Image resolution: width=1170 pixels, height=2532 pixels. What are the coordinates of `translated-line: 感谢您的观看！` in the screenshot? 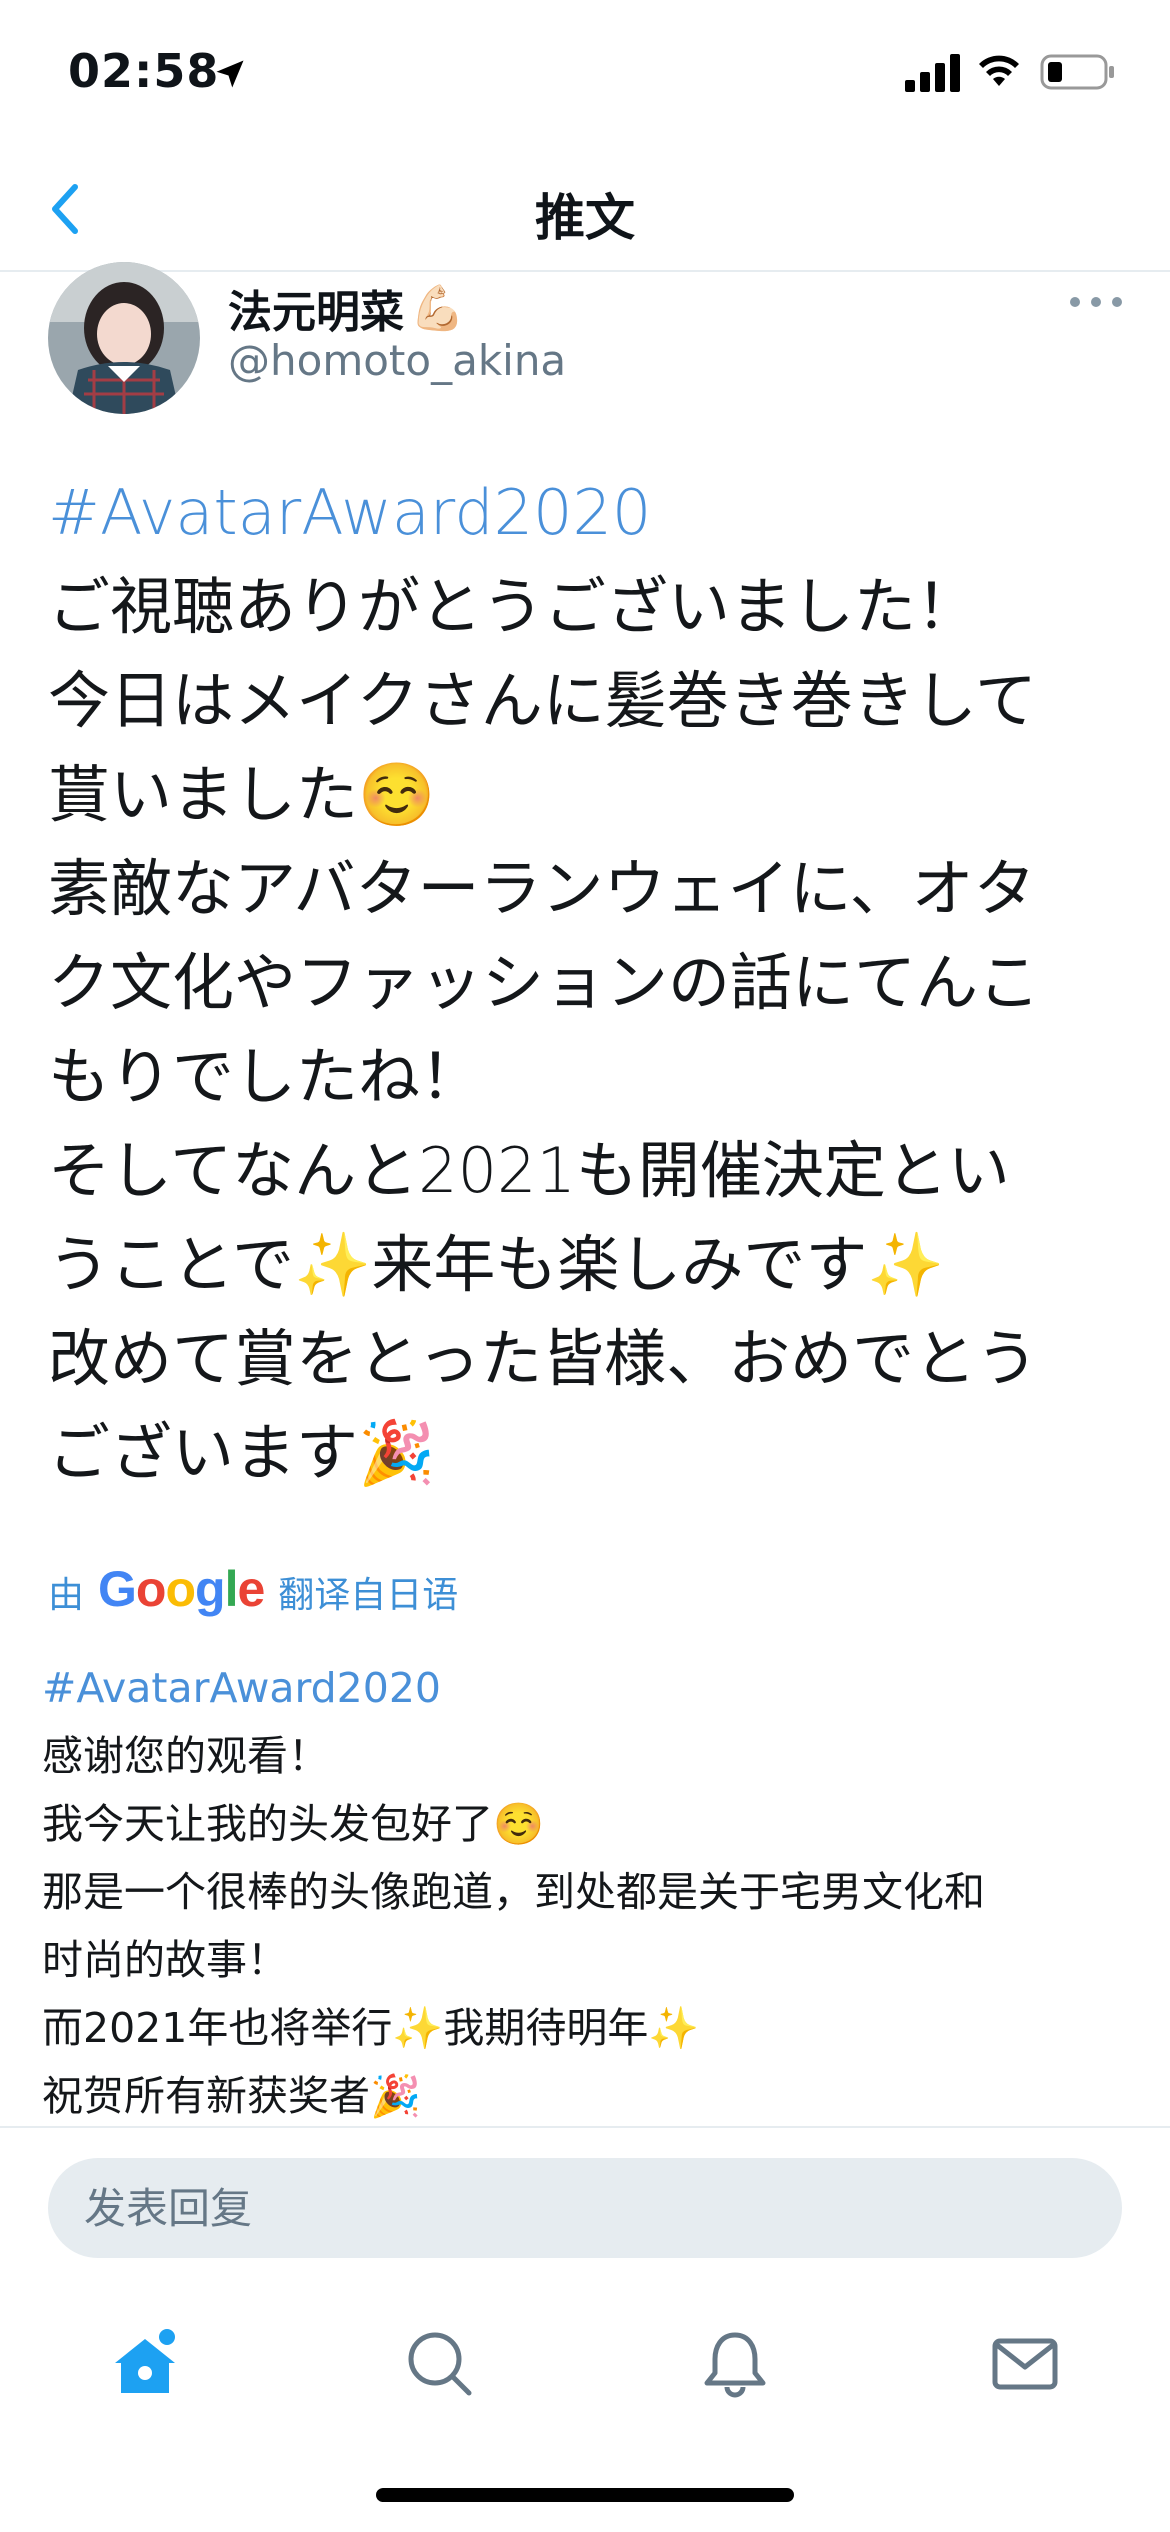 It's located at (185, 1756).